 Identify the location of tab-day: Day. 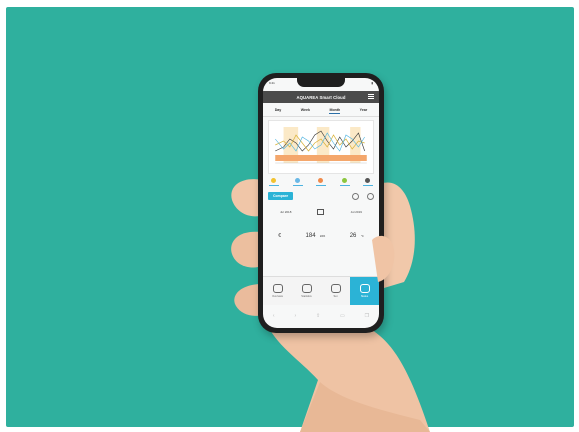
(278, 111).